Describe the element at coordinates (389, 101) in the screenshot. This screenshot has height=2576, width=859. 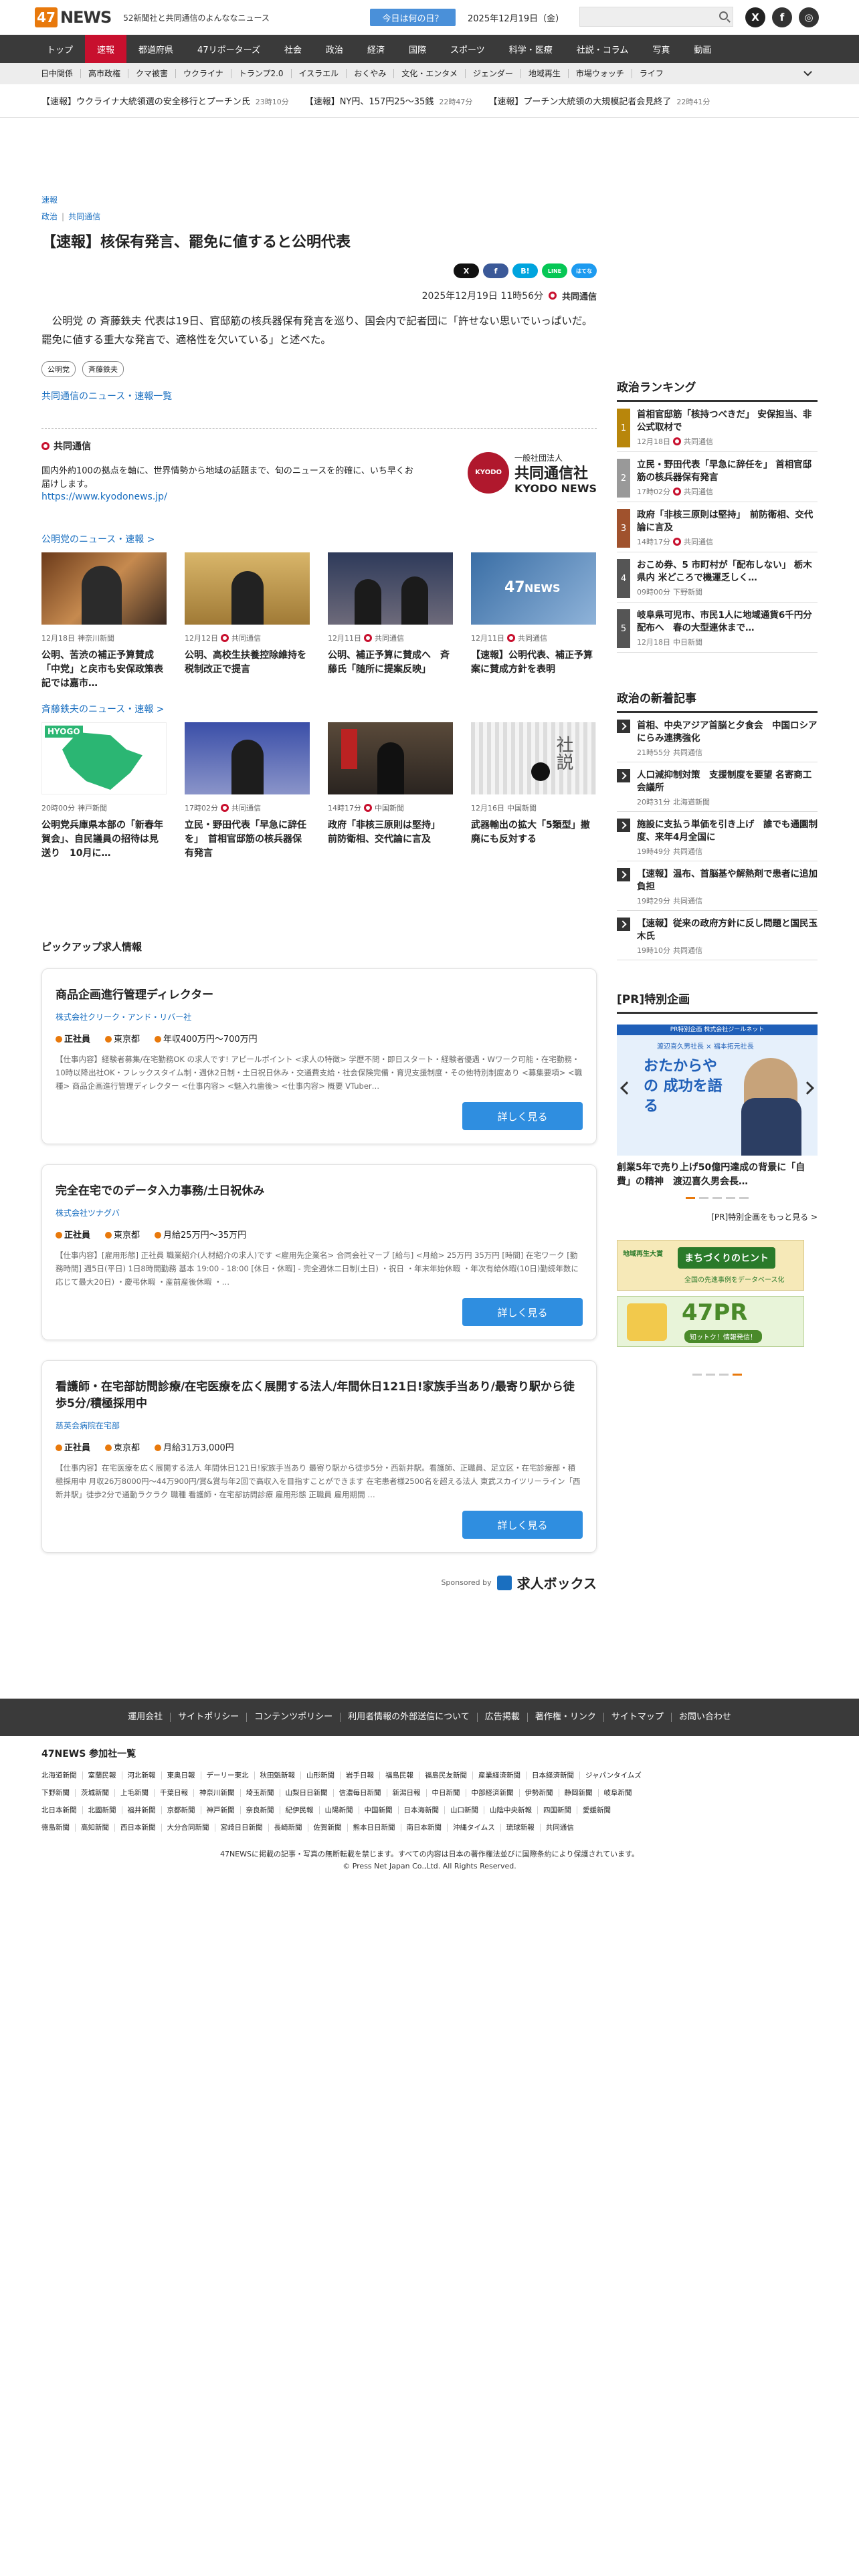
I see `ticker-item: 【速報】NY円、157円25～35銭 22時47分` at that location.